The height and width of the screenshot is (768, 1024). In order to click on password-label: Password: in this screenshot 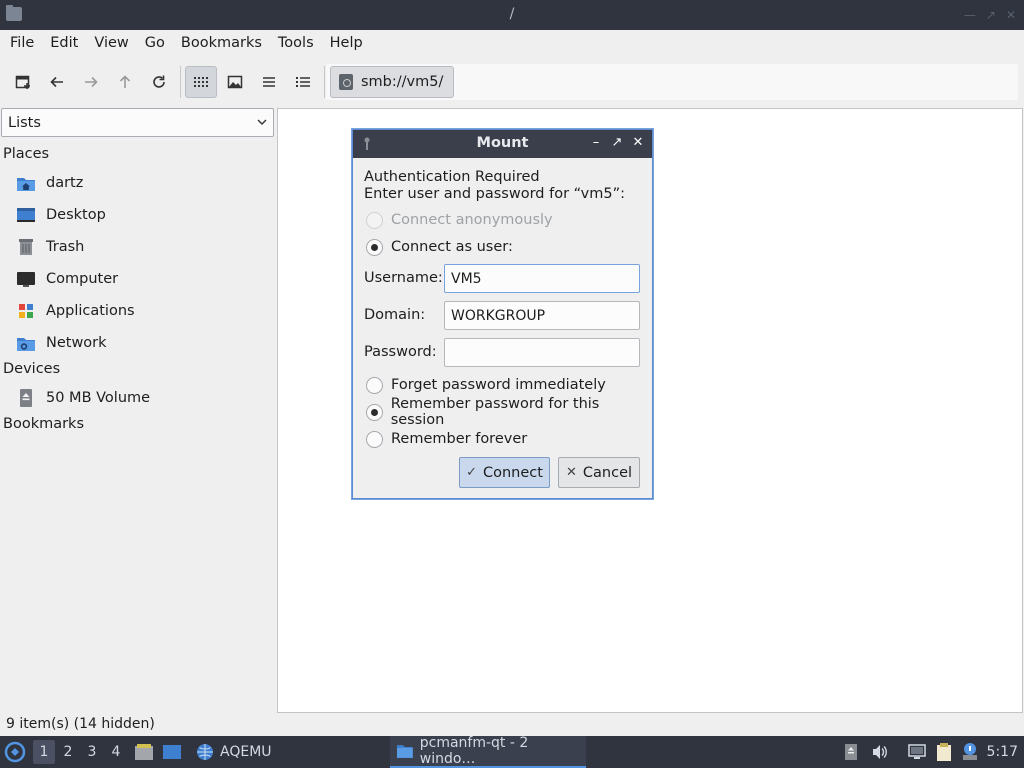, I will do `click(400, 352)`.